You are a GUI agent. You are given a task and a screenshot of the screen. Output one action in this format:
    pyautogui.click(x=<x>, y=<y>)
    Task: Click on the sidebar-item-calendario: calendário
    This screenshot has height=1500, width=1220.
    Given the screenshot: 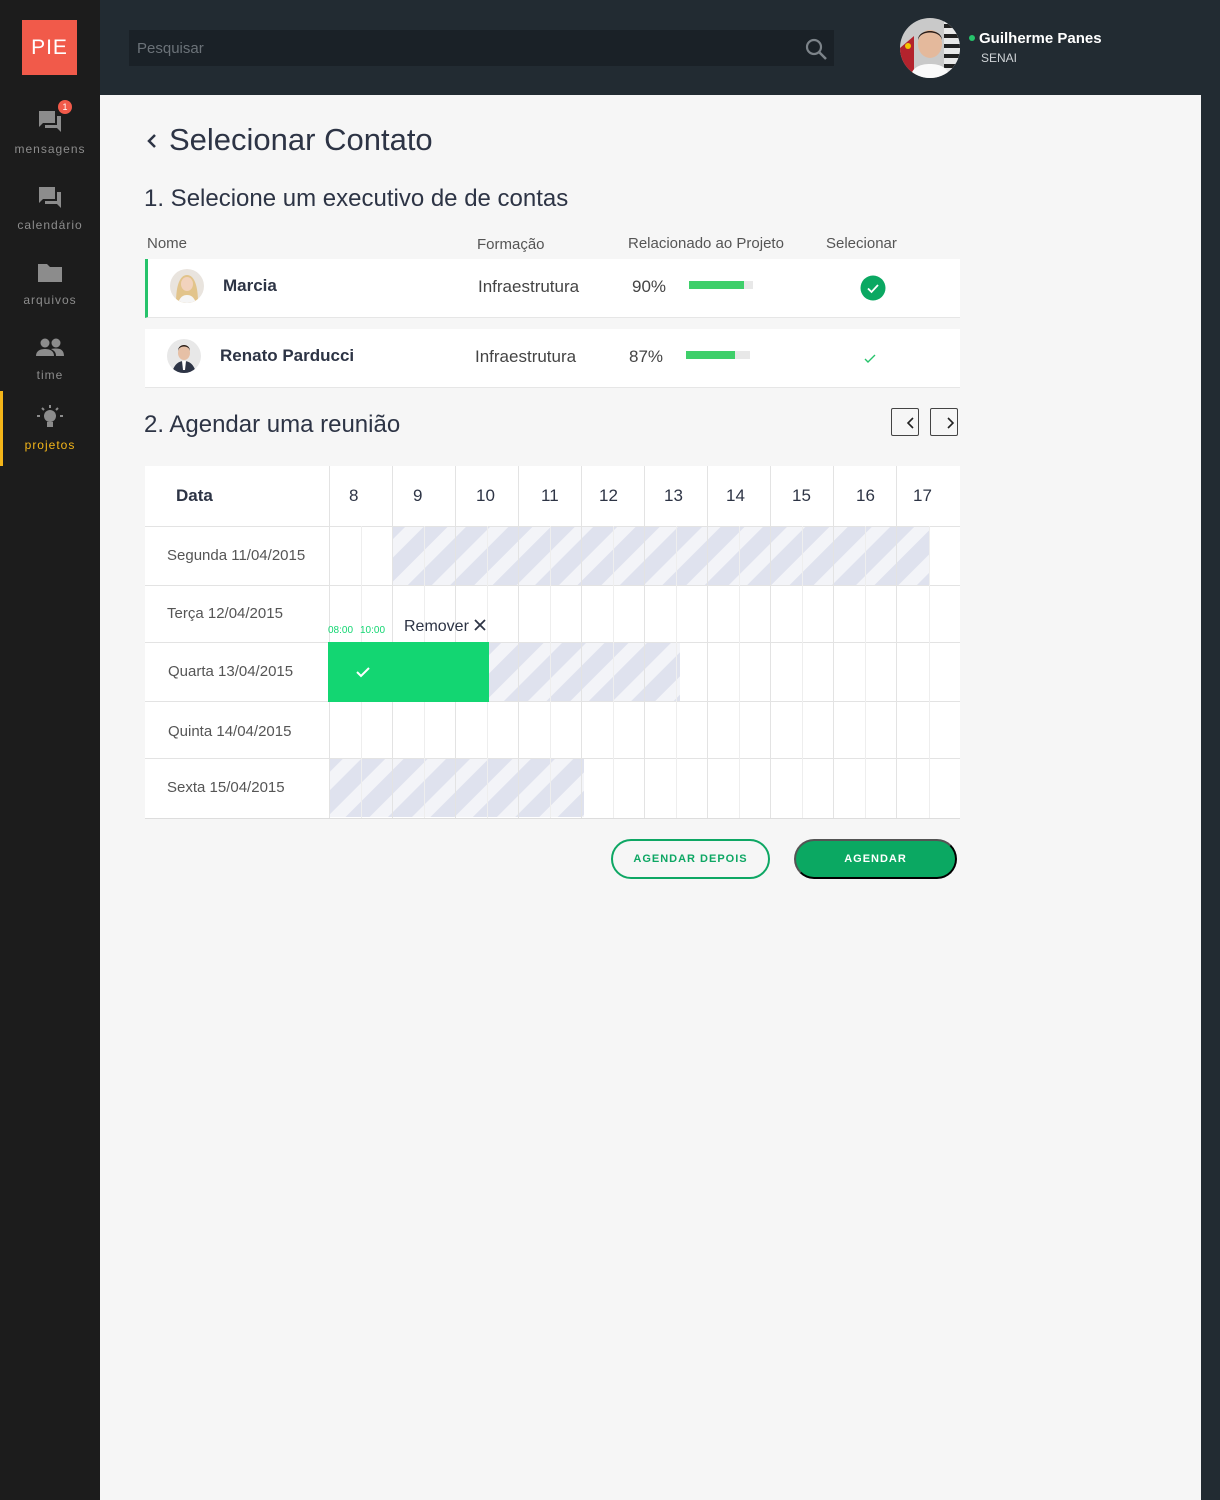 What is the action you would take?
    pyautogui.click(x=50, y=219)
    